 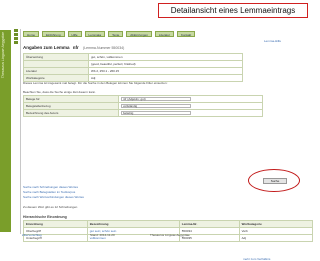 I want to click on related-header: Einordnung, so click(x=55, y=224).